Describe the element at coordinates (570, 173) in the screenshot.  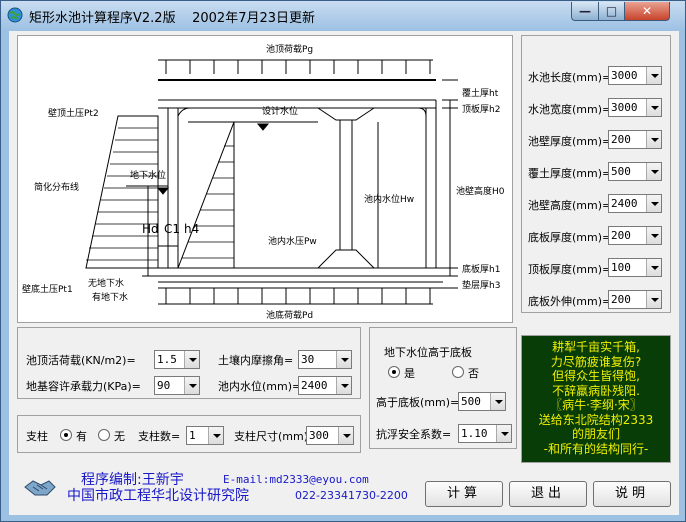
I see `param-label: 覆土厚度(mm)=` at that location.